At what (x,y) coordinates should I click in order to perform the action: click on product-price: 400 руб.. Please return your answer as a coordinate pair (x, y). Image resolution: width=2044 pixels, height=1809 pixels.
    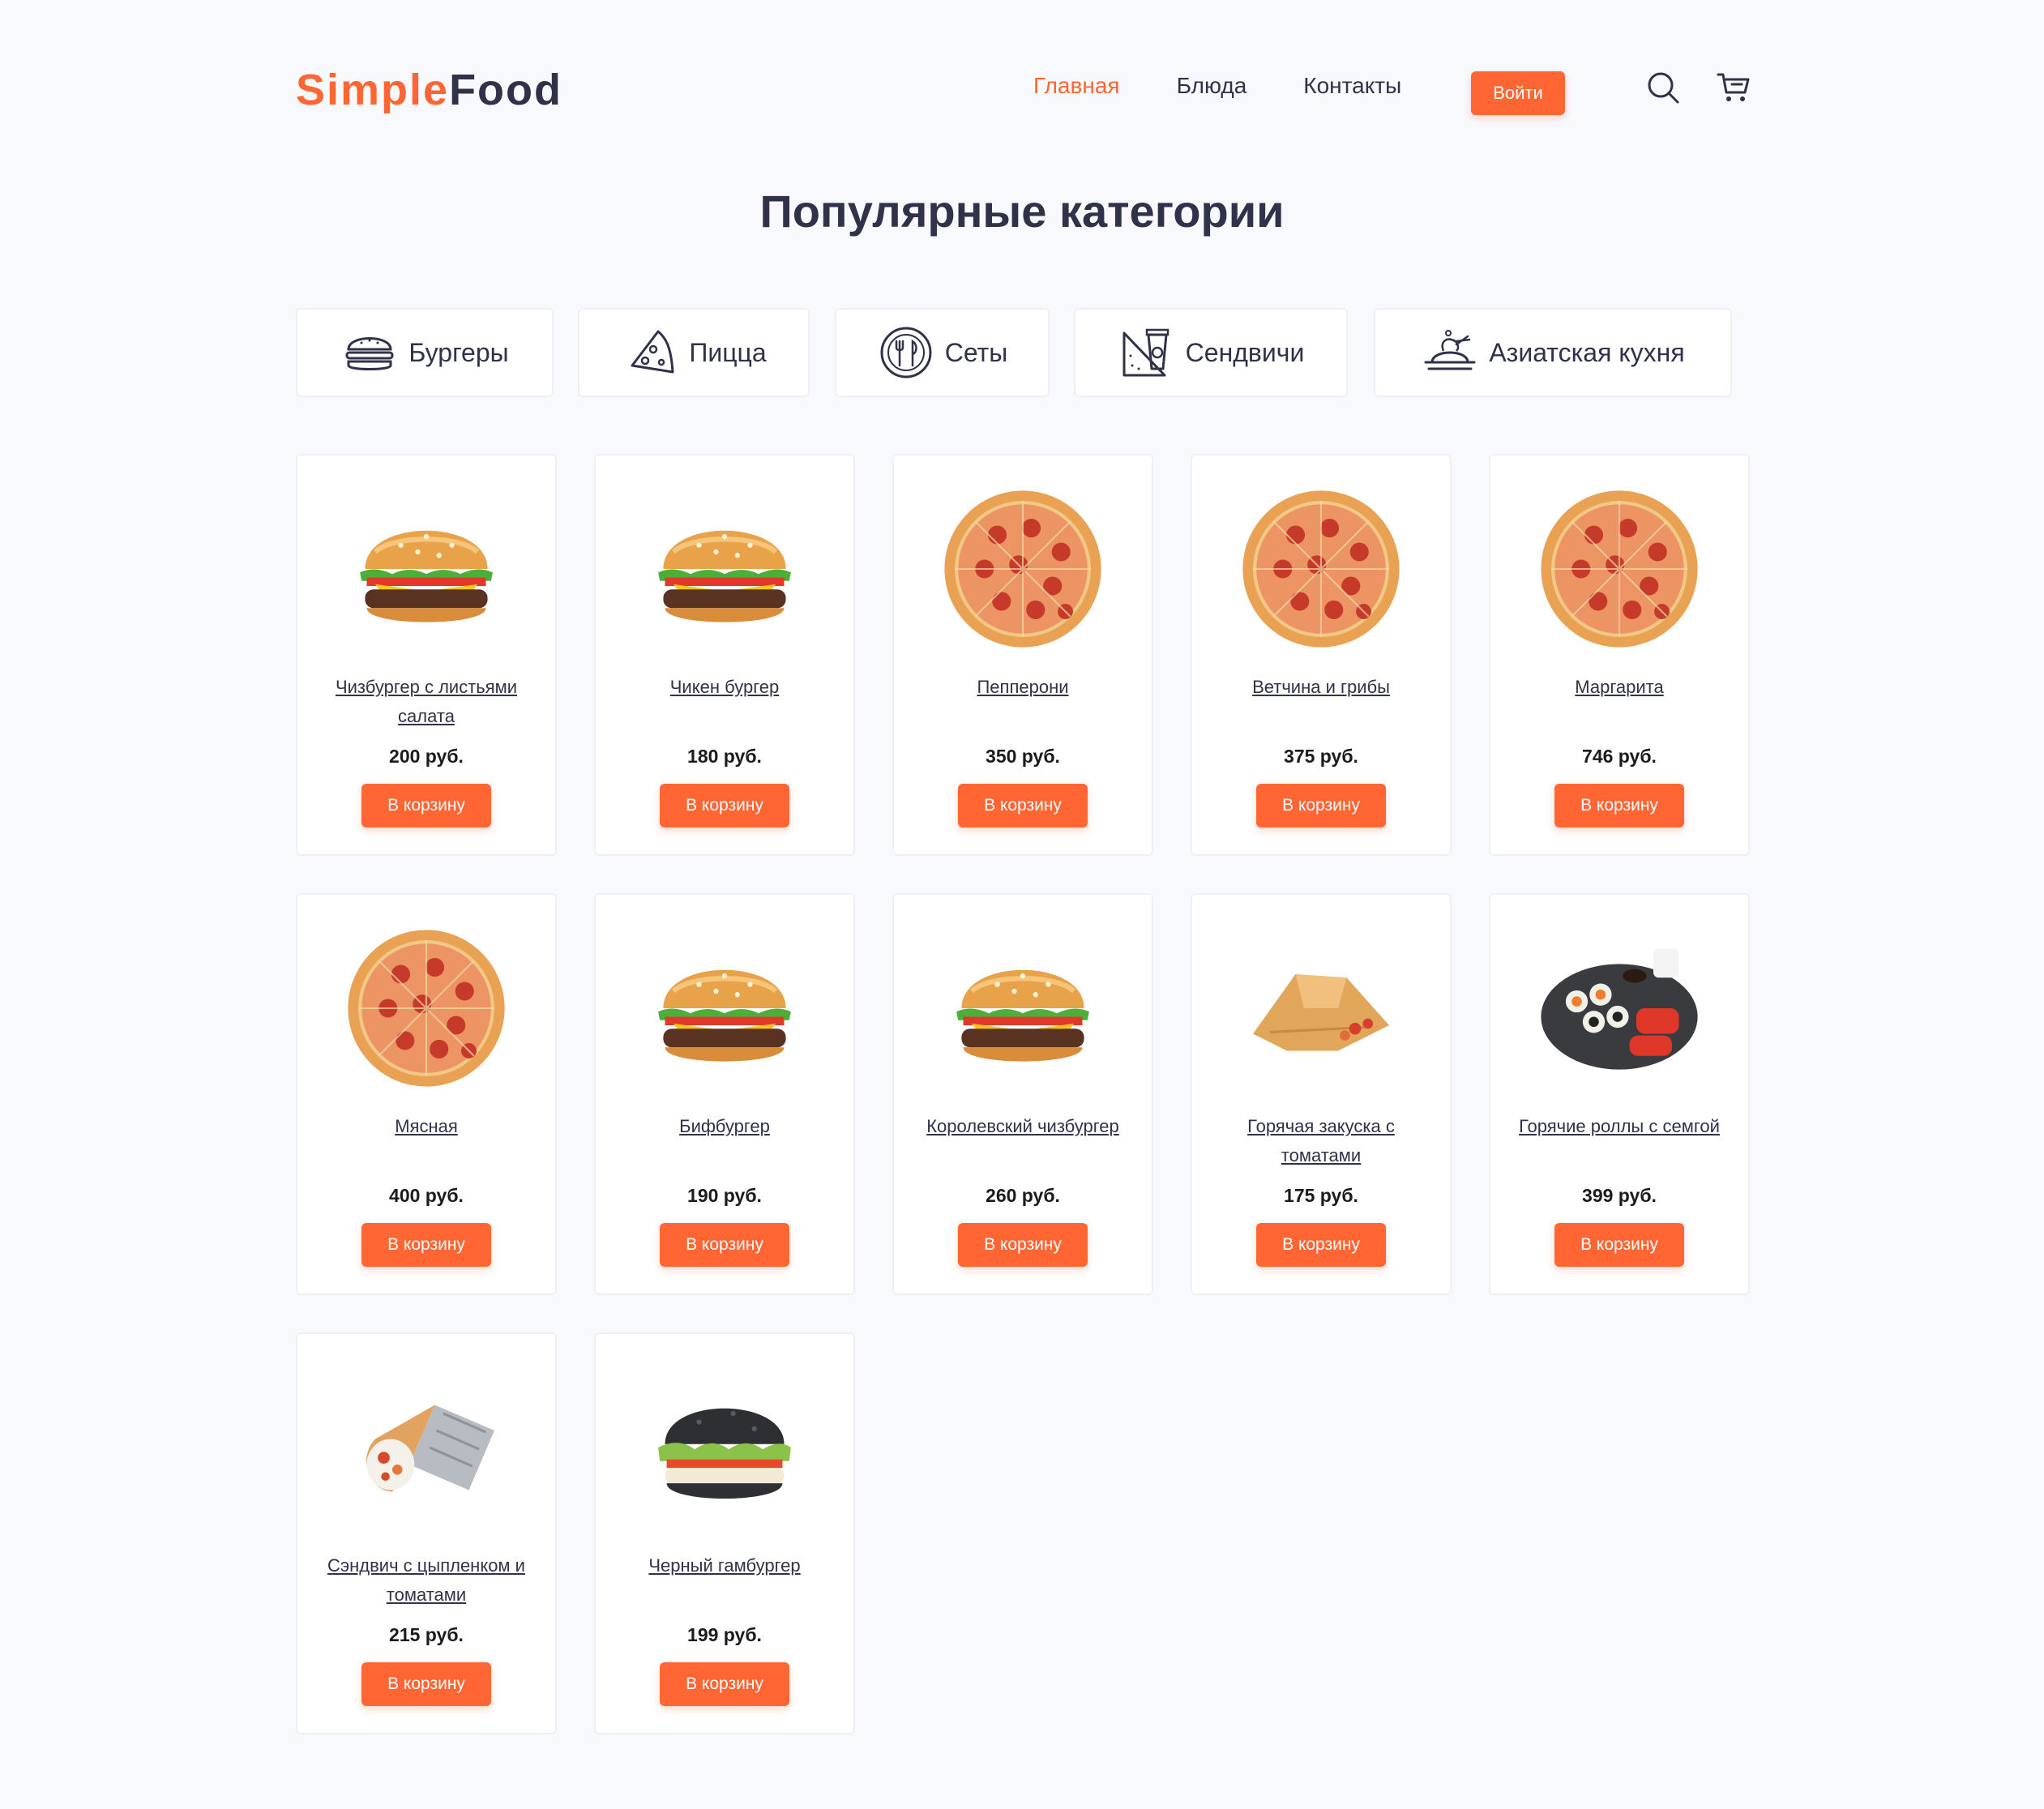
    Looking at the image, I should click on (427, 1195).